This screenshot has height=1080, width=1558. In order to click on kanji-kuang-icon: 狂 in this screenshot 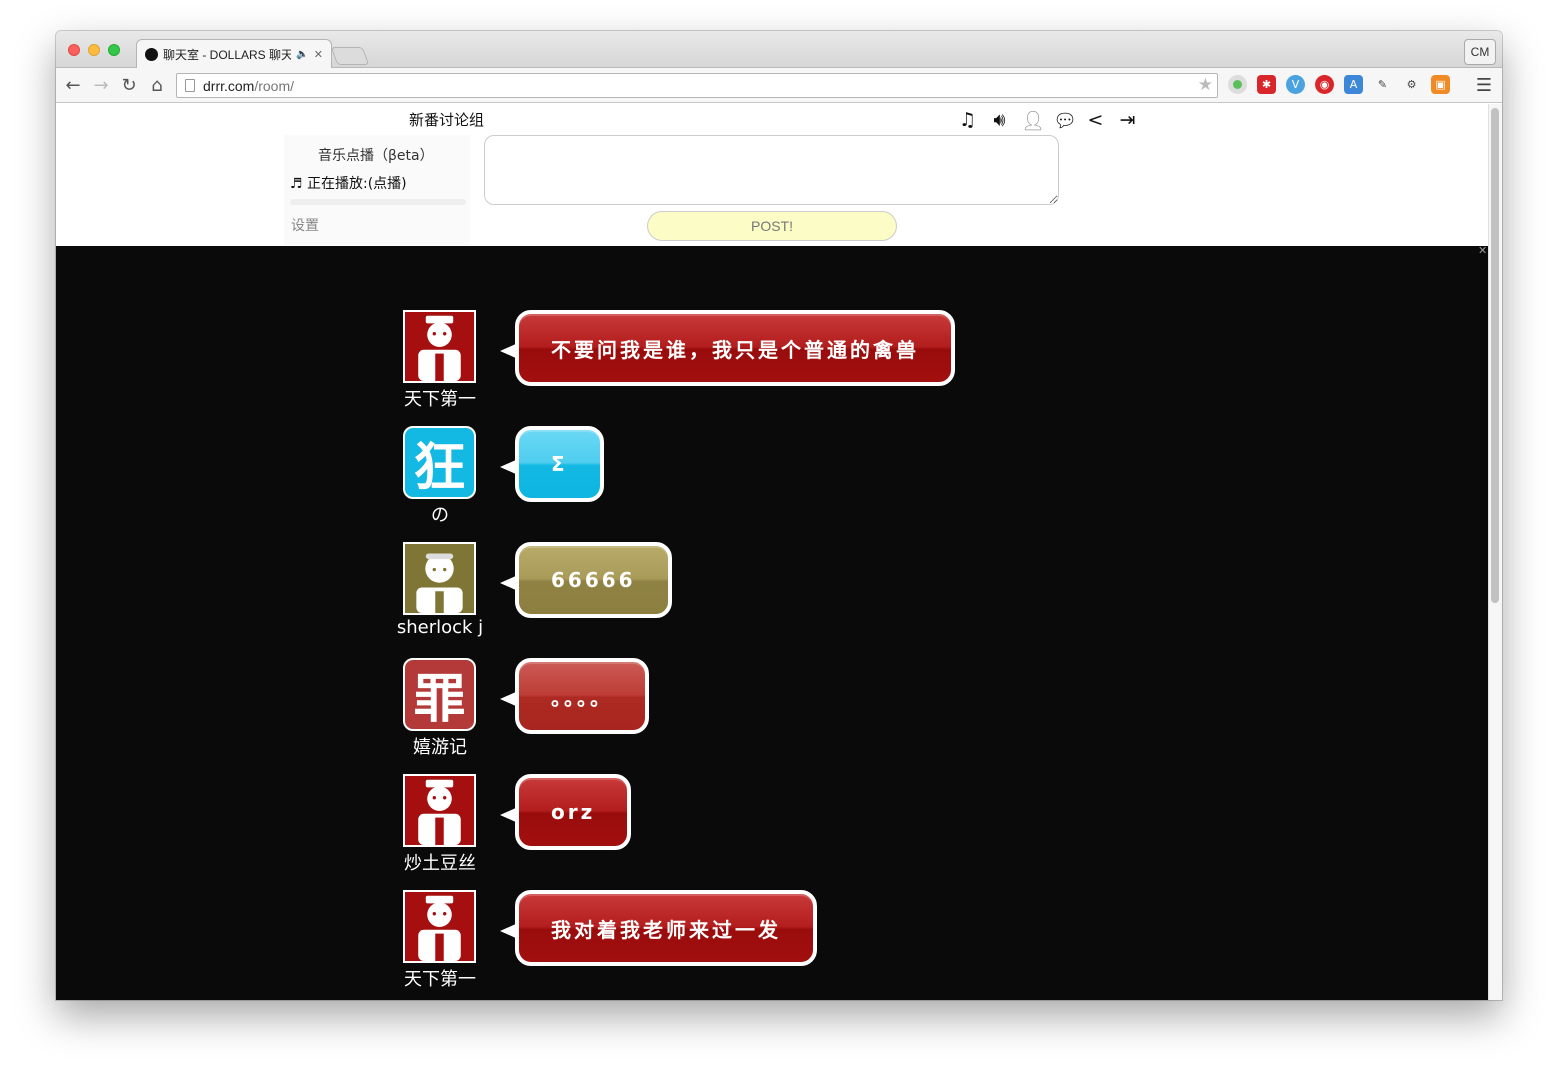, I will do `click(439, 462)`.